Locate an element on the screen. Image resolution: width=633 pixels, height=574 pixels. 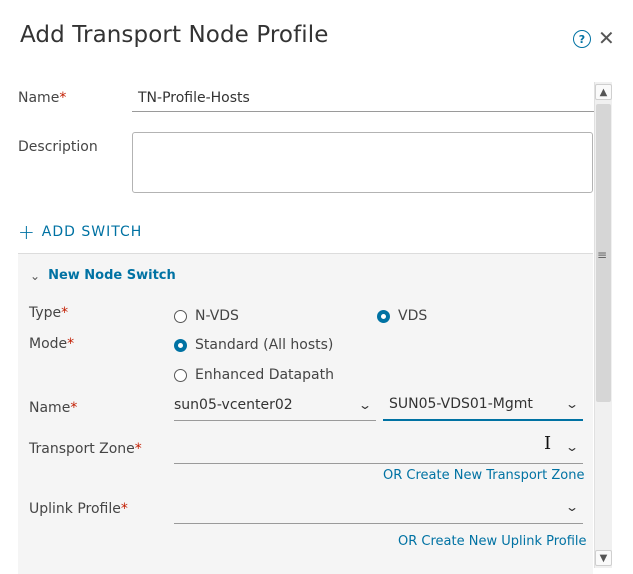
node-switch-header: ⌄ New Node Switch is located at coordinates (103, 275).